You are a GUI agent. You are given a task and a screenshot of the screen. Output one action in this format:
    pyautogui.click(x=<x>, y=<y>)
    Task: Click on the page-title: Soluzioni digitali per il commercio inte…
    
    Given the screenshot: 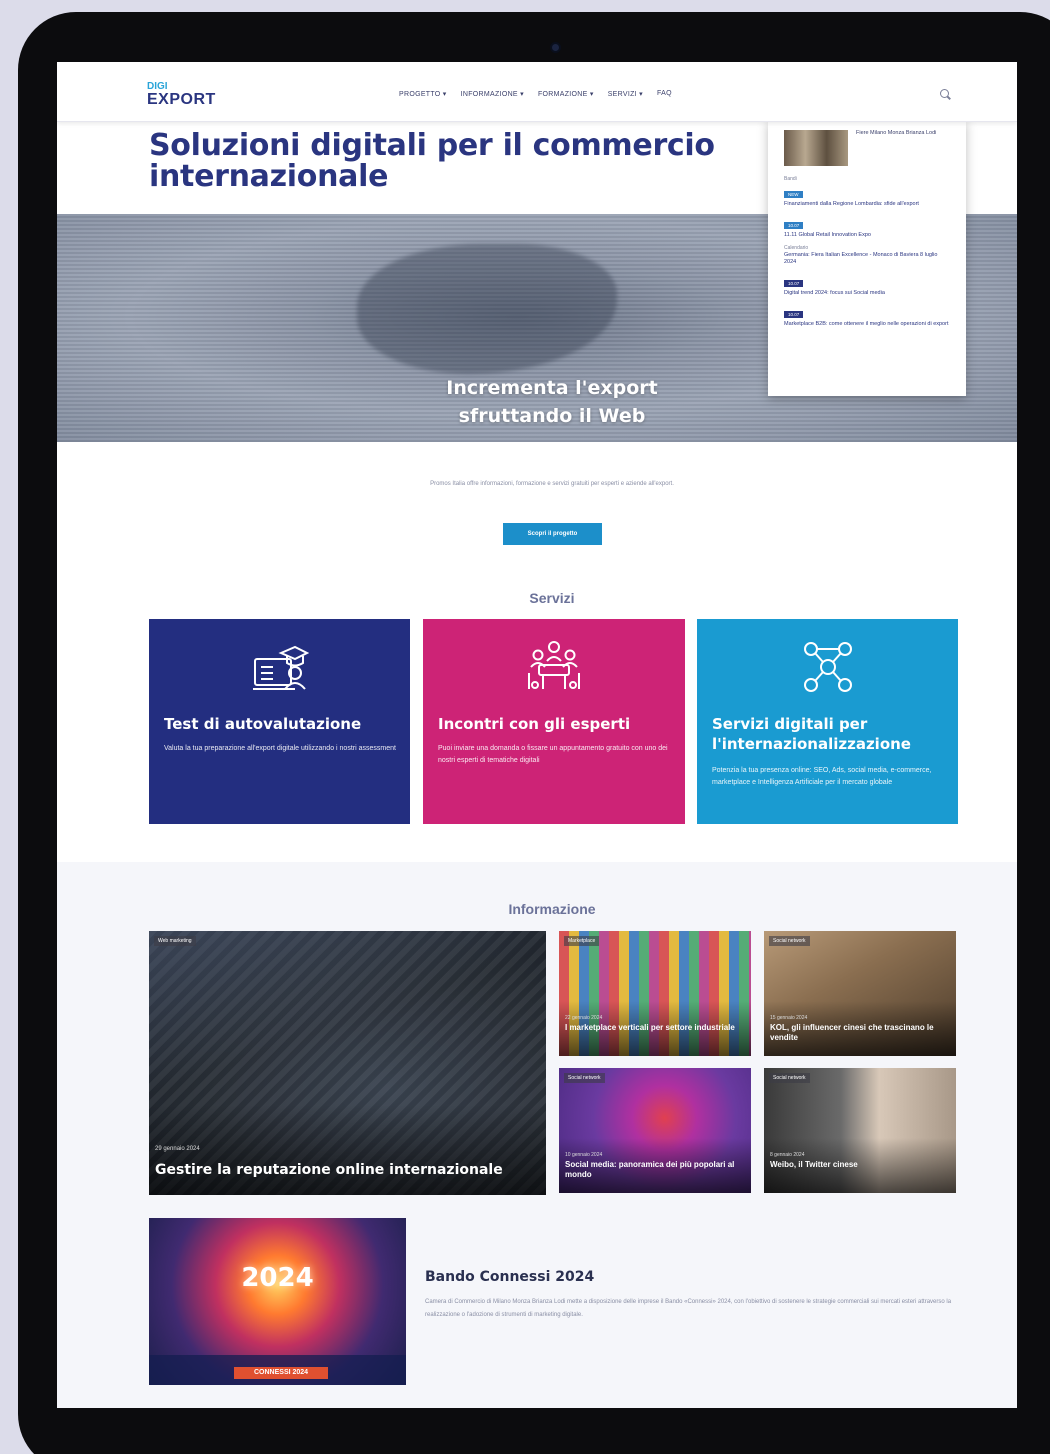 What is the action you would take?
    pyautogui.click(x=432, y=161)
    